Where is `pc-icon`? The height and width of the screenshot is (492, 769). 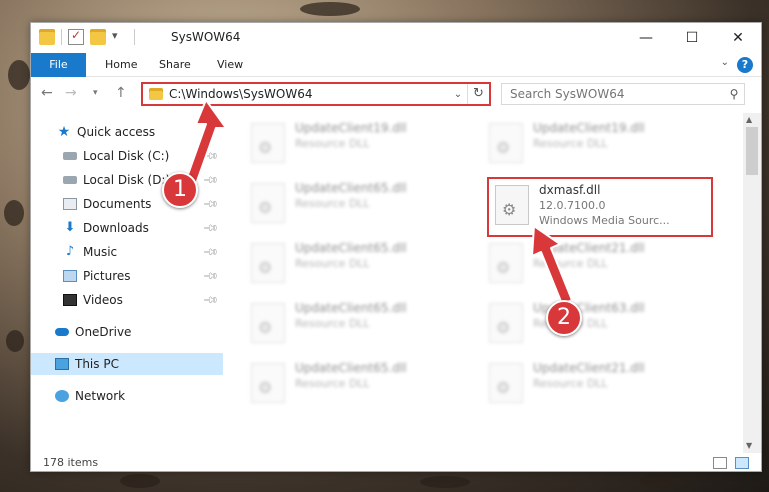 pc-icon is located at coordinates (62, 364).